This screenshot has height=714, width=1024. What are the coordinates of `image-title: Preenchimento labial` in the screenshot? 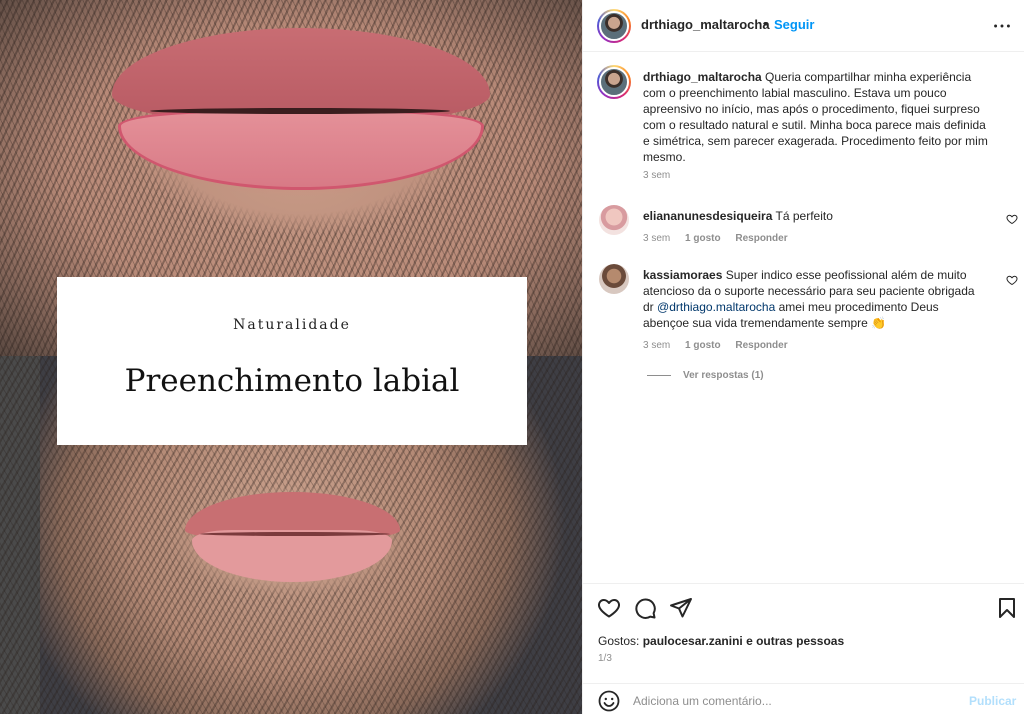 It's located at (292, 381).